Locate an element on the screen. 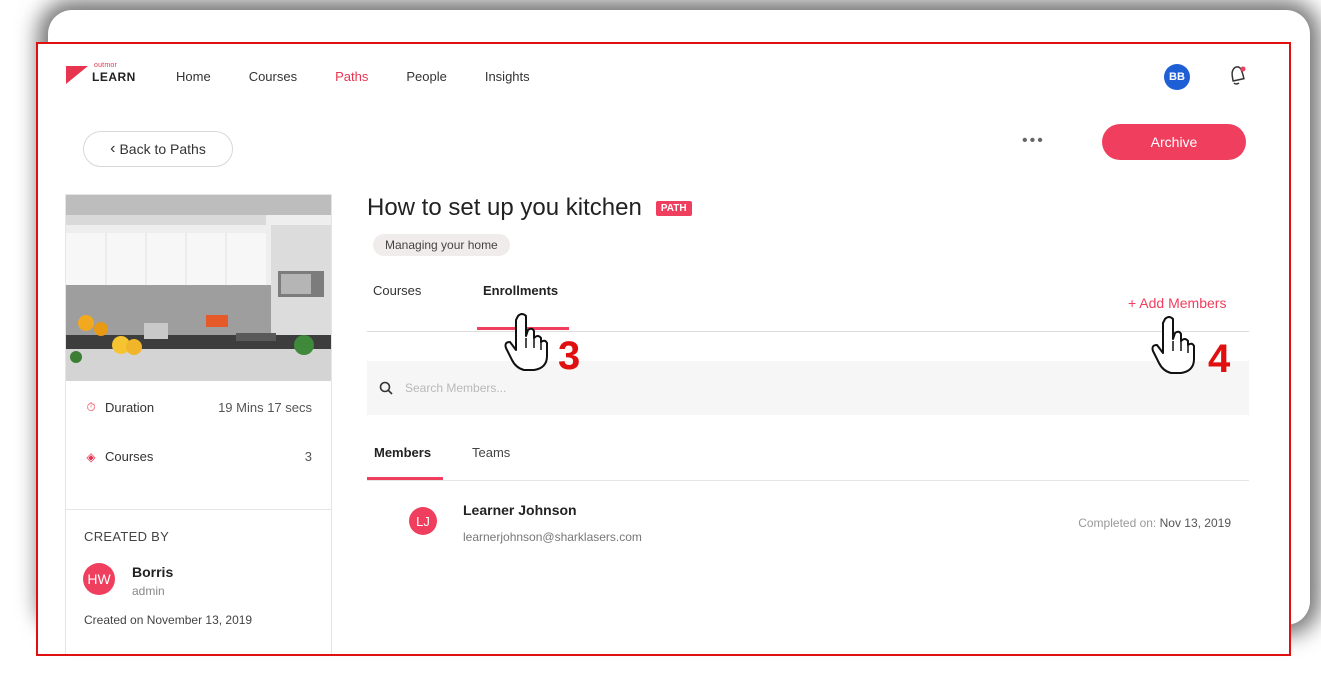  member-completion: Completed on: Nov 13, 2019 is located at coordinates (1154, 523).